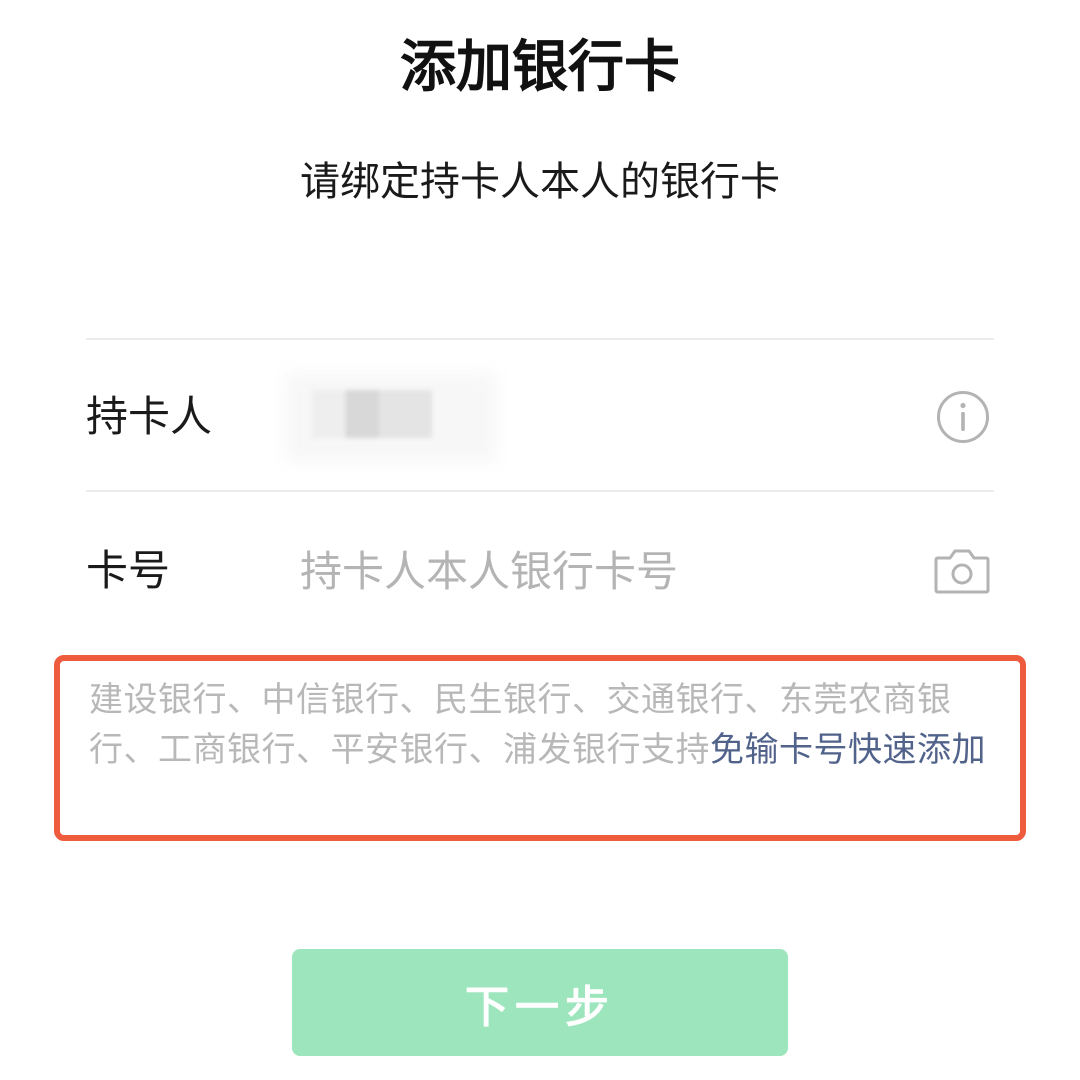 Image resolution: width=1080 pixels, height=1080 pixels. Describe the element at coordinates (540, 339) in the screenshot. I see `form-top-divider` at that location.